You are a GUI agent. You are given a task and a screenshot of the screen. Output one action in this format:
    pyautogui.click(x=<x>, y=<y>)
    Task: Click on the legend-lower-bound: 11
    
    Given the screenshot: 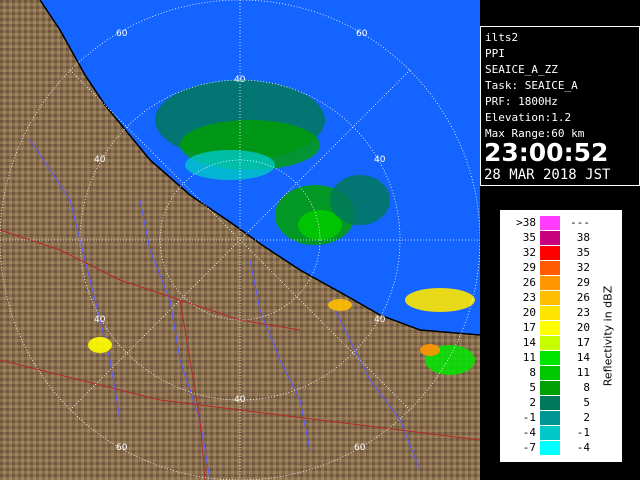 What is the action you would take?
    pyautogui.click(x=529, y=357)
    